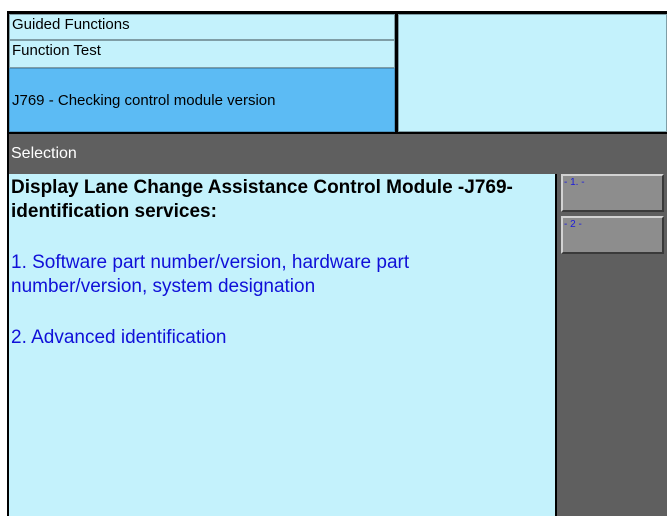 This screenshot has width=667, height=516. I want to click on header-info-panel, so click(532, 73).